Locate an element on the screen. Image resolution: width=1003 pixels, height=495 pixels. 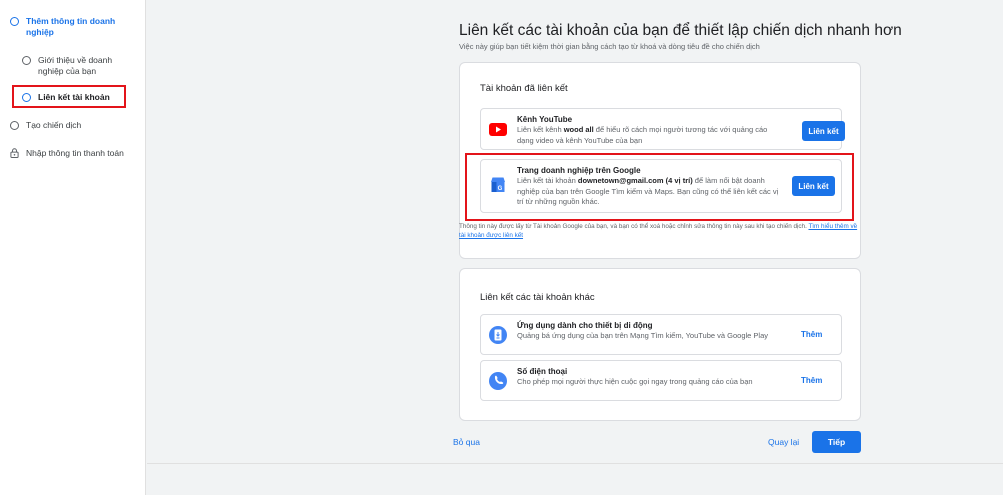
step-business-intro: Giới thiệu về doanh nghiệp của bạn is located at coordinates (75, 66).